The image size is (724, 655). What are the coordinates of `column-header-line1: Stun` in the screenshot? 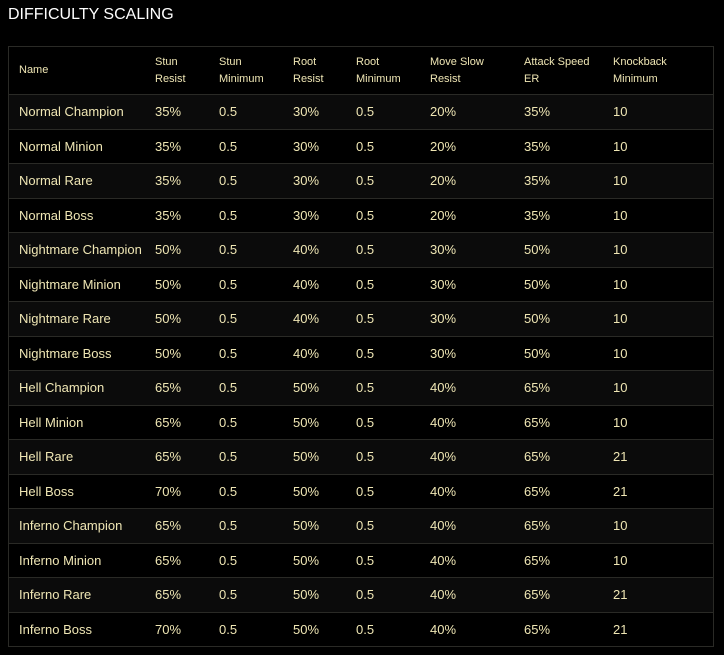 It's located at (230, 61).